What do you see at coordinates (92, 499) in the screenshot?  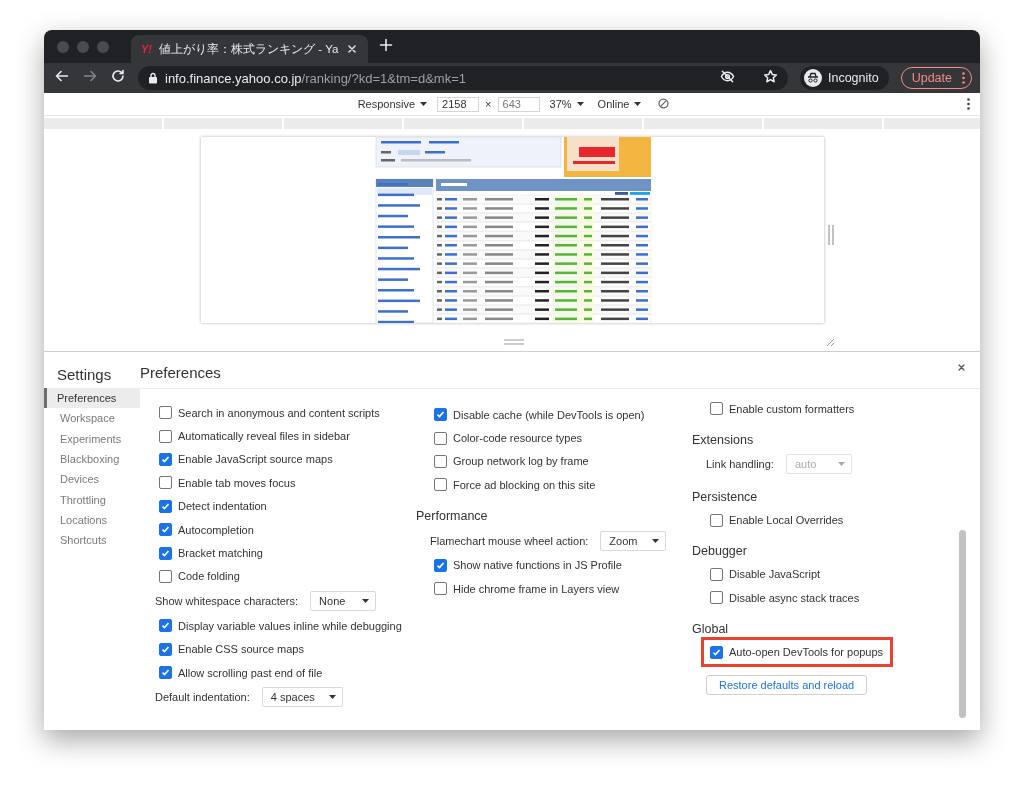 I see `sidebar-item: Throttling` at bounding box center [92, 499].